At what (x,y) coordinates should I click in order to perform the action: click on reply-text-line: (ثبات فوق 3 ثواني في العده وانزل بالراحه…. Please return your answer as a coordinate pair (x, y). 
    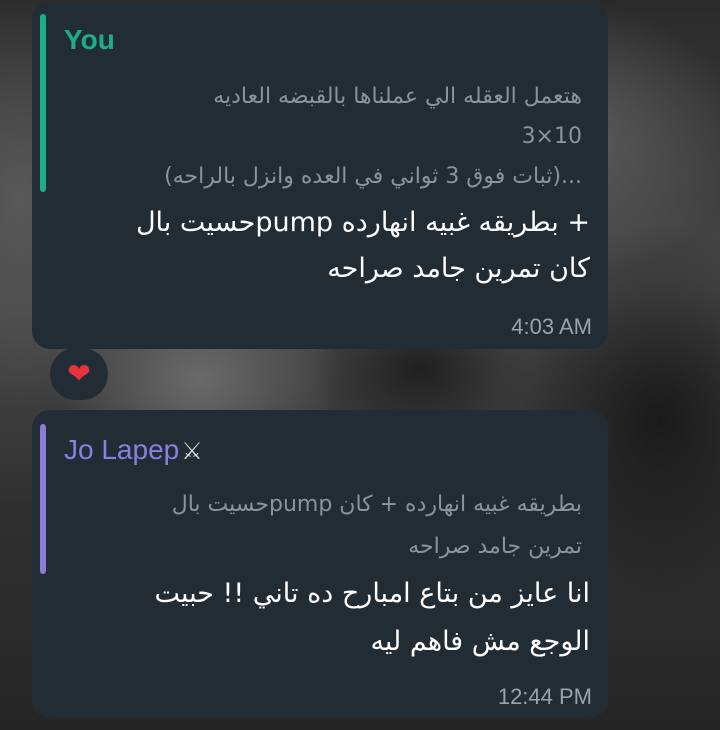
    Looking at the image, I should click on (373, 176).